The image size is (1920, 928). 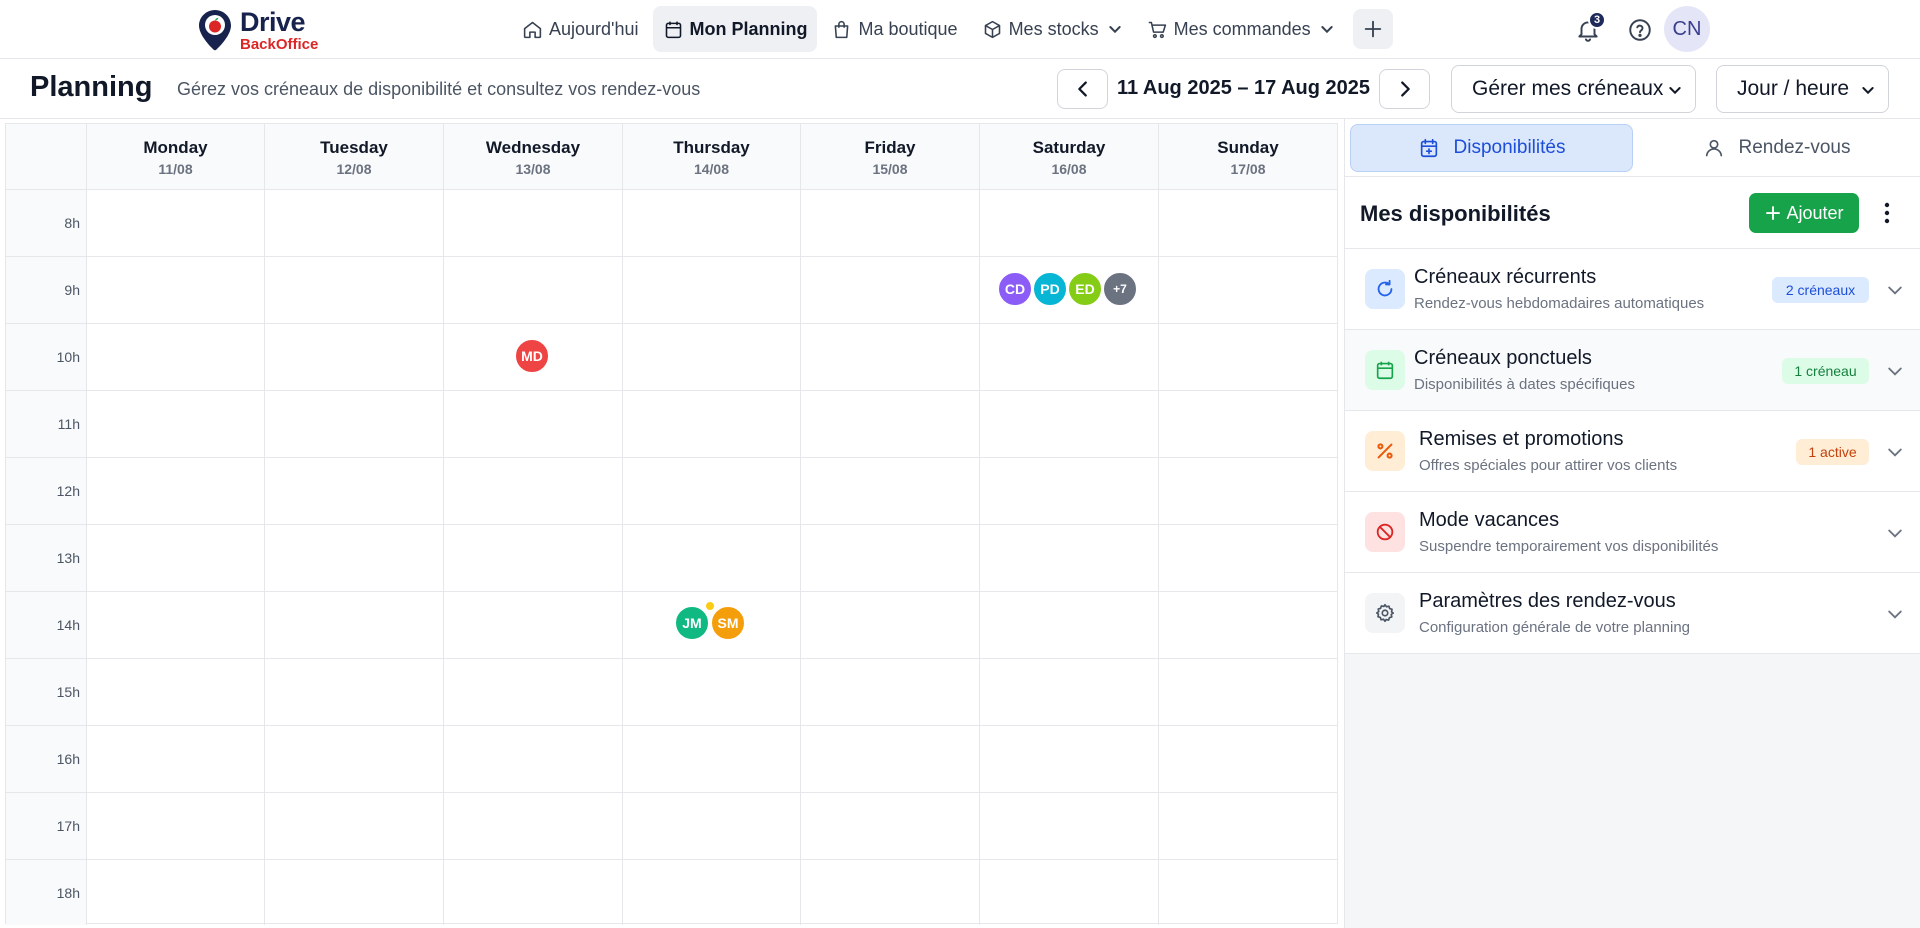 I want to click on hour-row-12h: 12h, so click(x=671, y=491).